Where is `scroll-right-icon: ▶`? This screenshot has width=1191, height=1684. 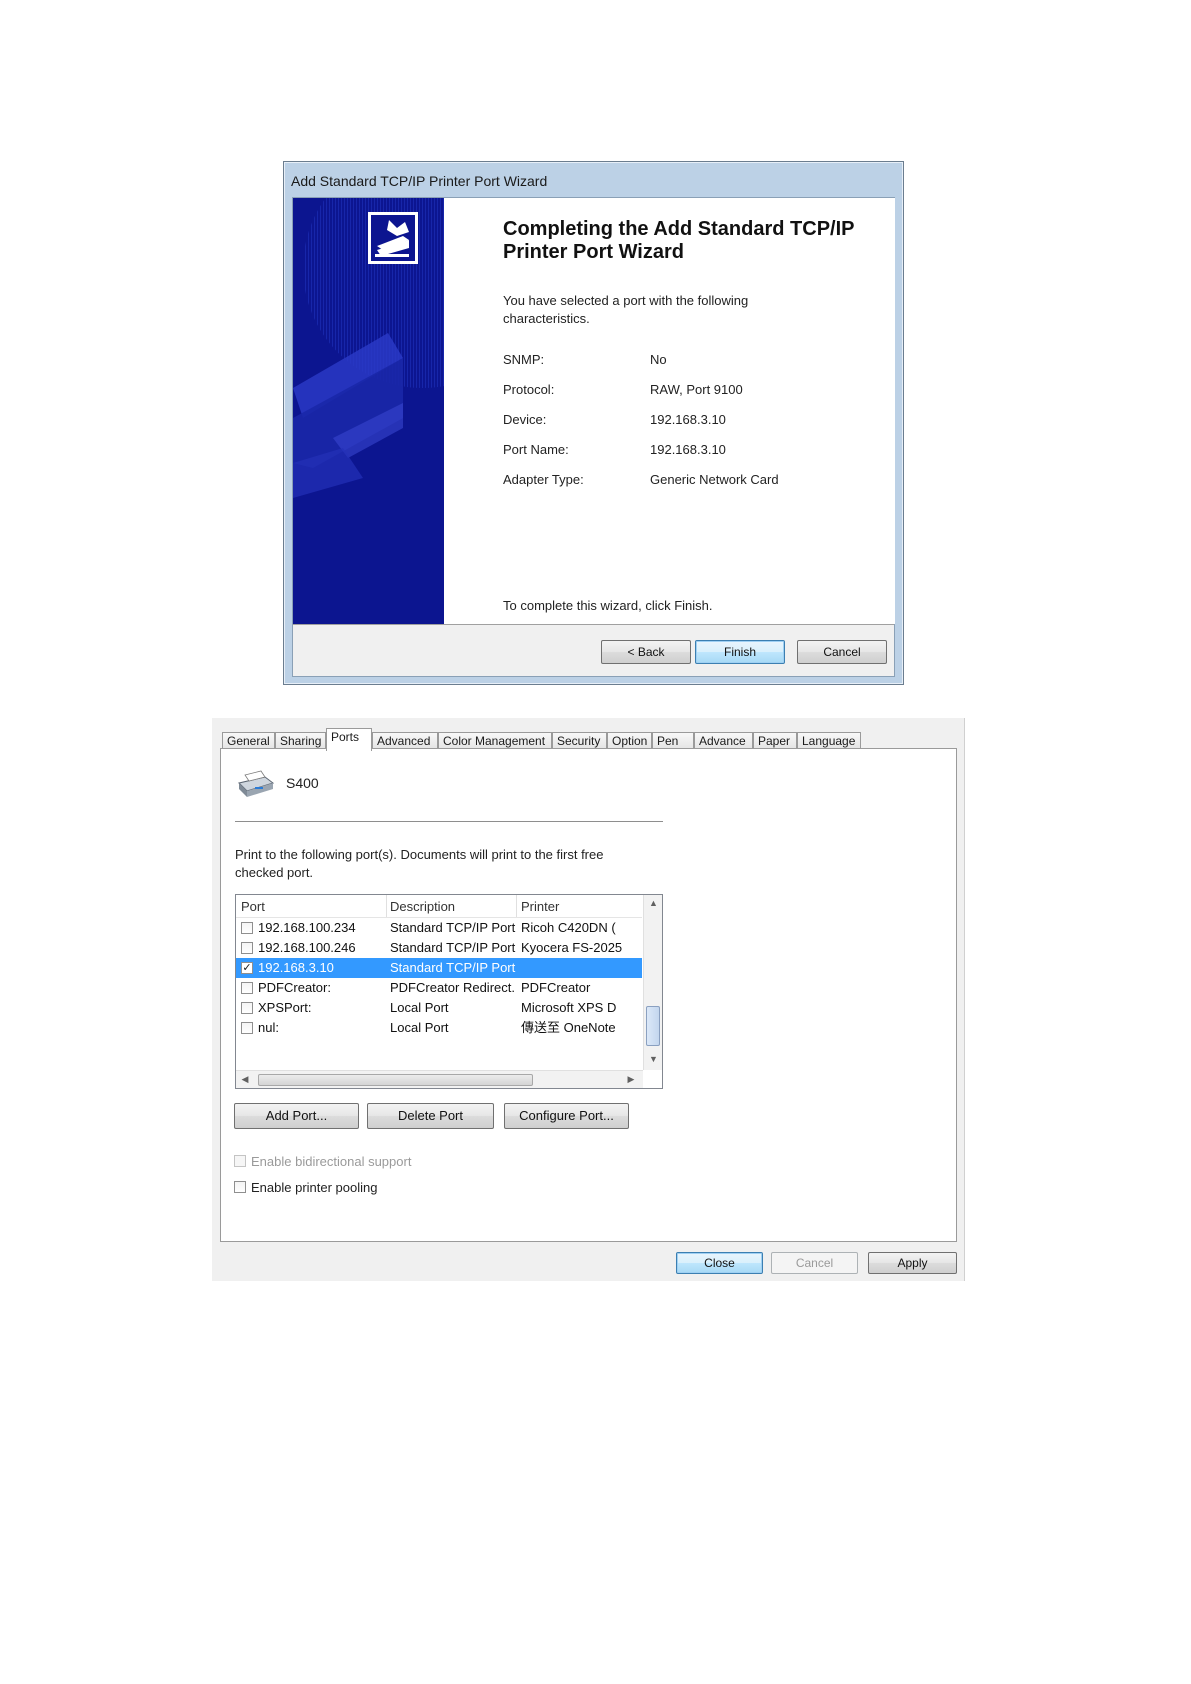
scroll-right-icon: ▶ is located at coordinates (631, 1079).